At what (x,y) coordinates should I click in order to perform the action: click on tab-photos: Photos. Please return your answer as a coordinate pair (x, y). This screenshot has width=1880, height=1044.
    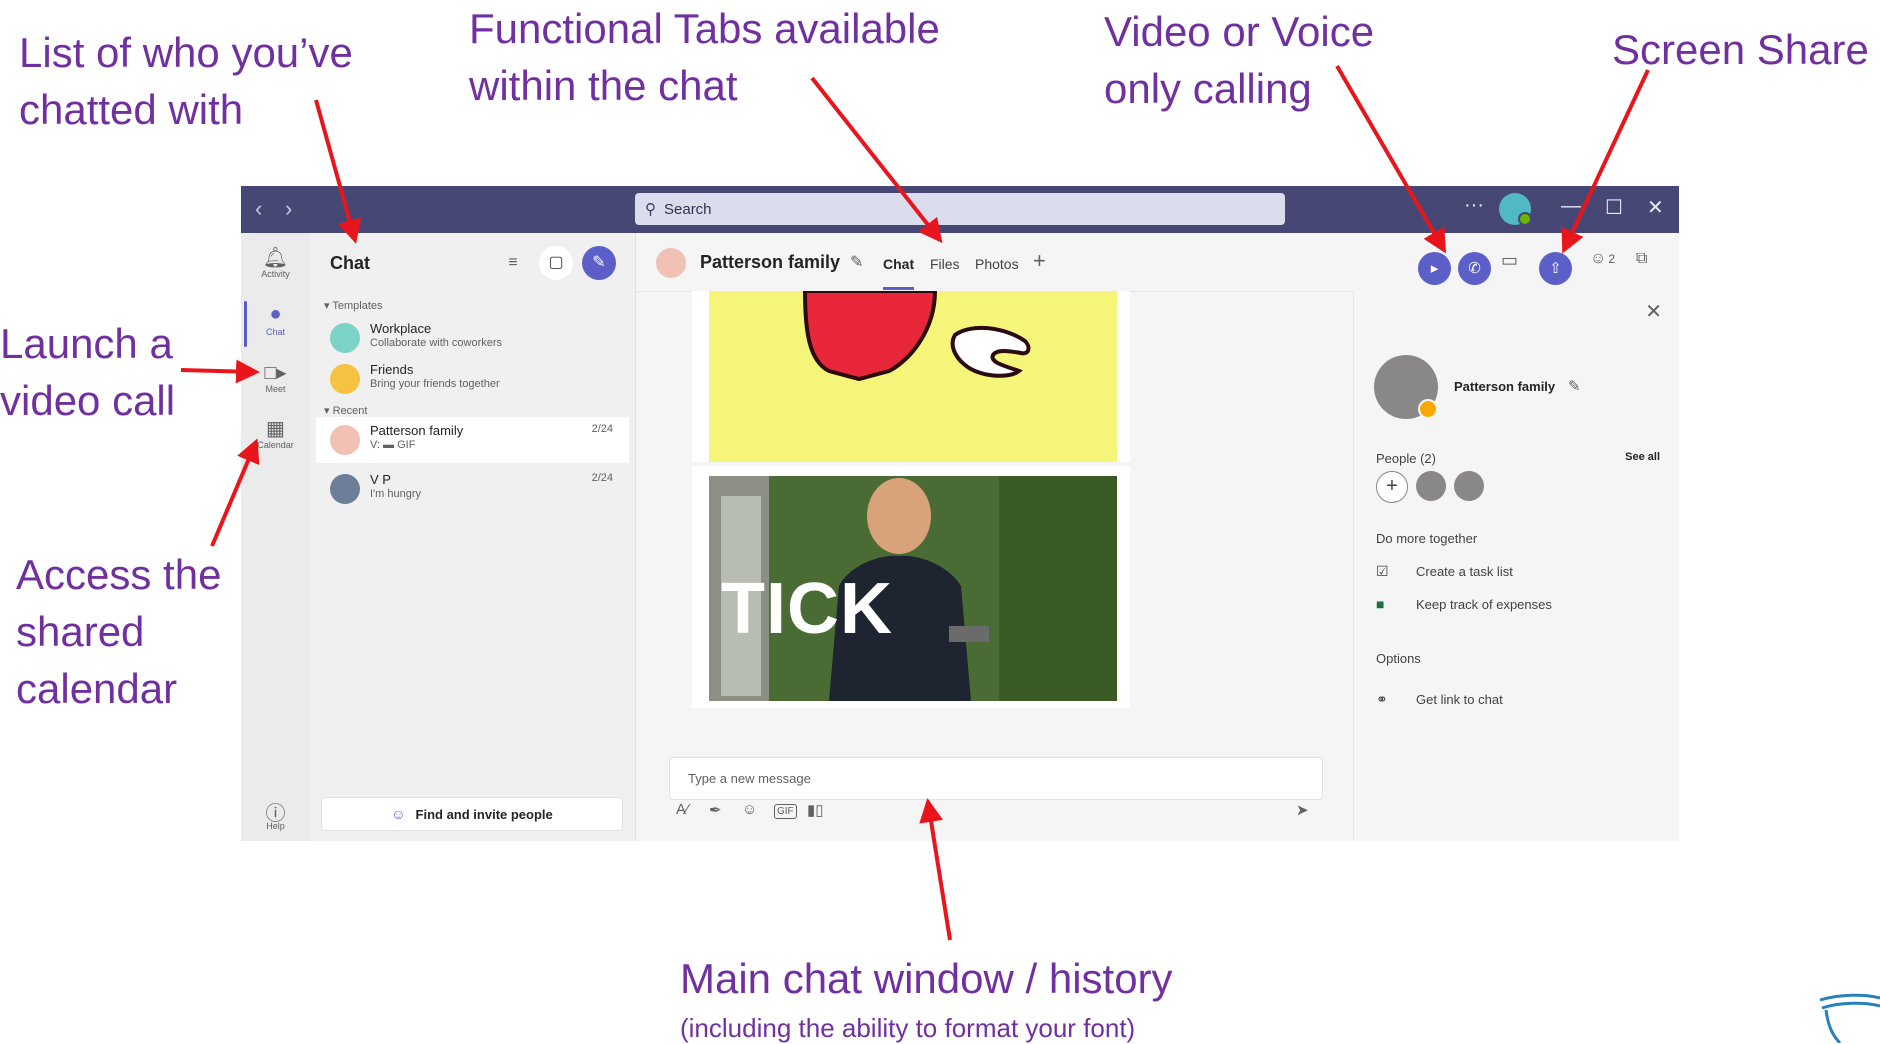
    Looking at the image, I should click on (997, 264).